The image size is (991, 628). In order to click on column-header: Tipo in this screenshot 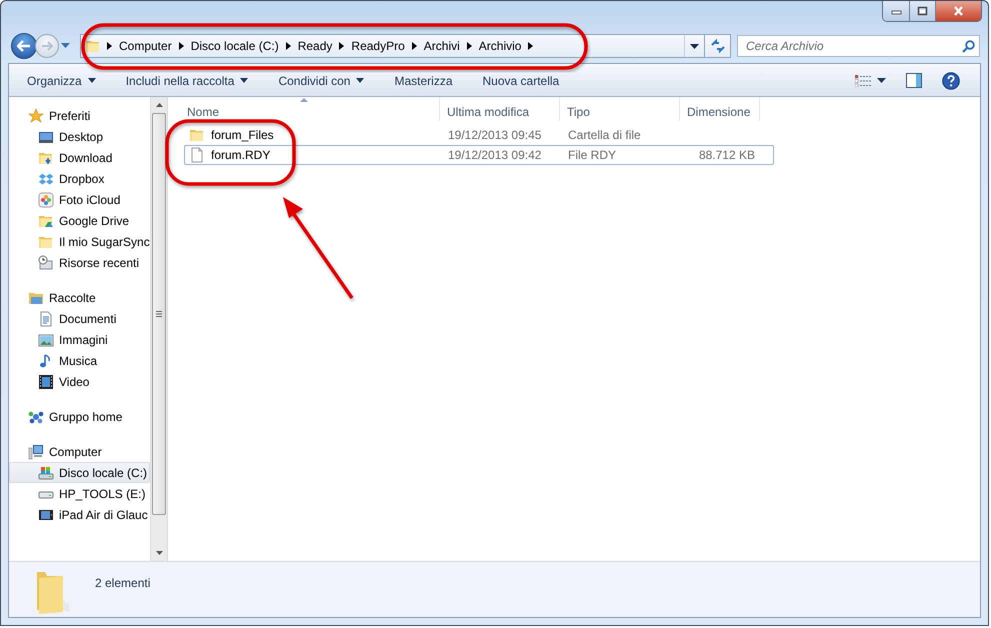, I will do `click(620, 109)`.